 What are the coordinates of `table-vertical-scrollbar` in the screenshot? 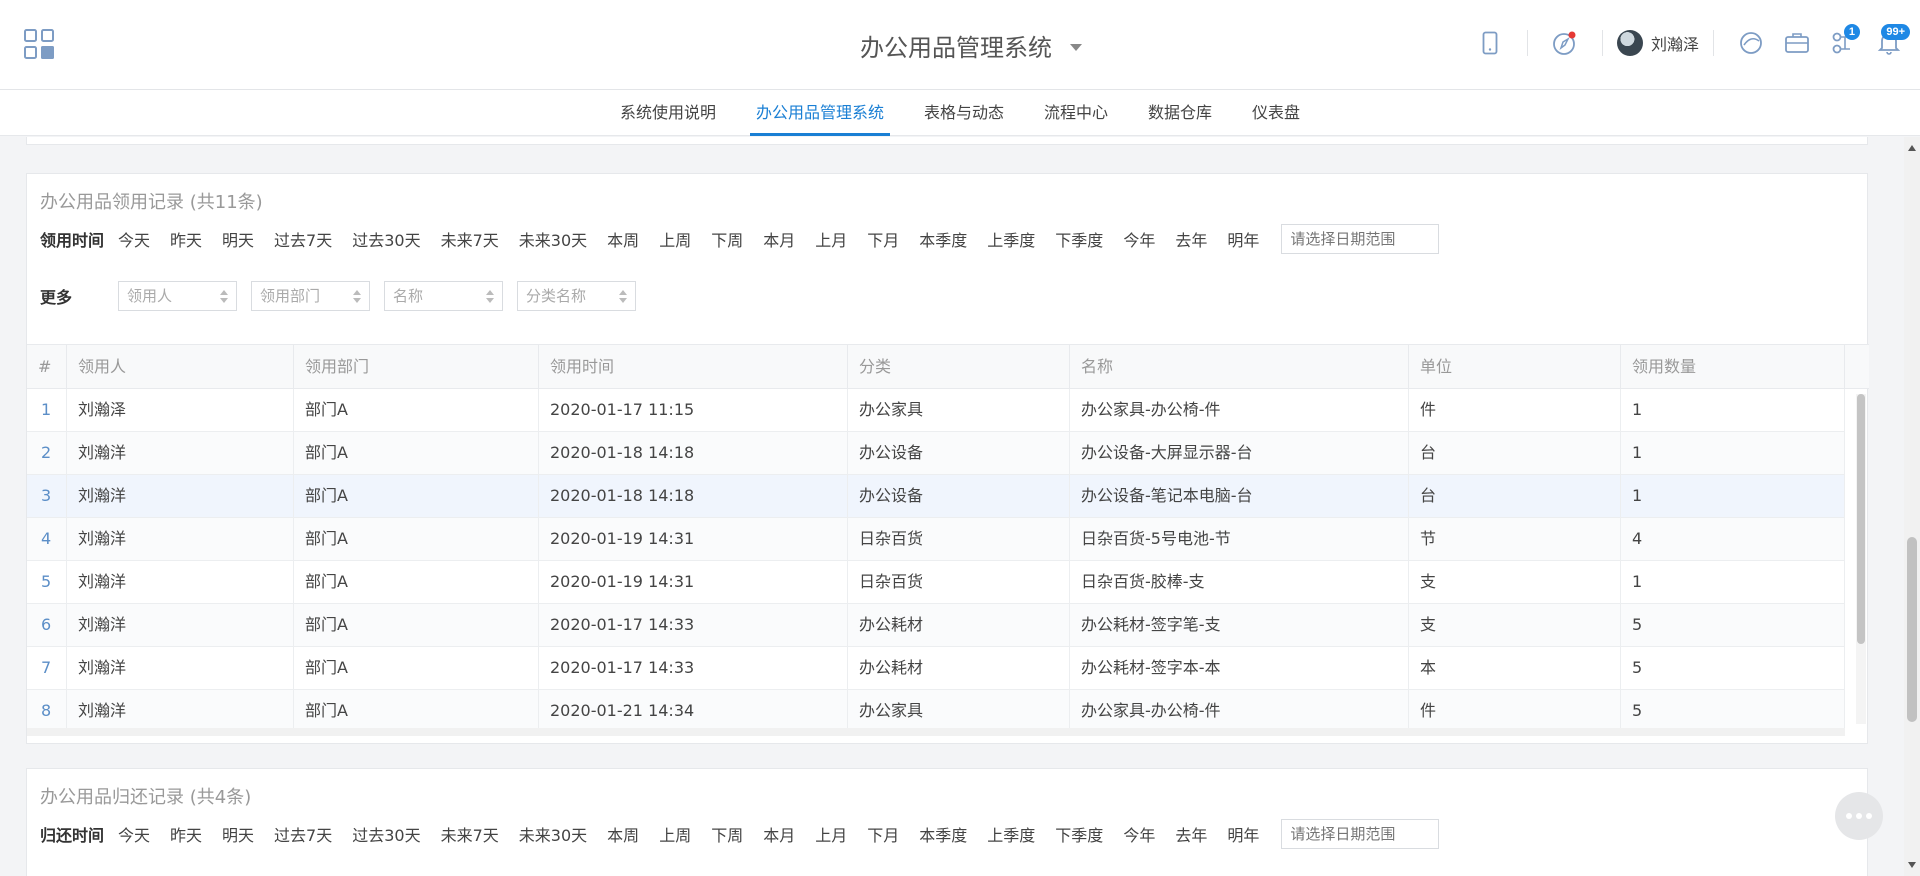 It's located at (1861, 559).